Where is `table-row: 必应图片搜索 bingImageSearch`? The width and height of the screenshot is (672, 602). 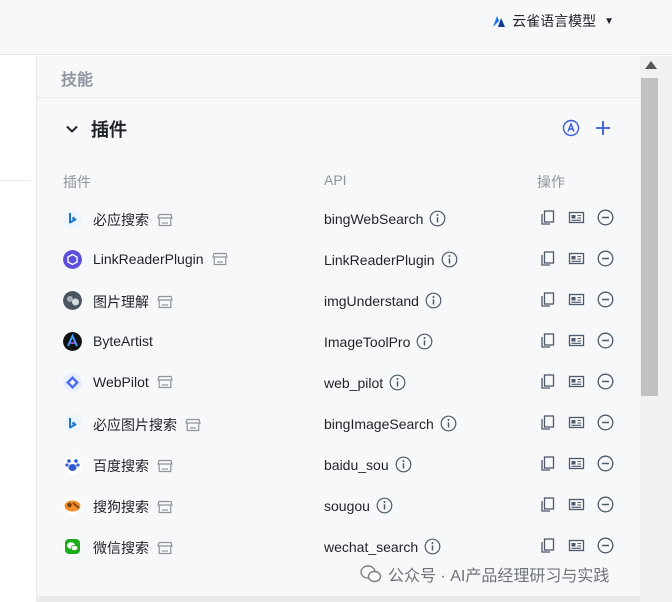
table-row: 必应图片搜索 bingImageSearch is located at coordinates (338, 423).